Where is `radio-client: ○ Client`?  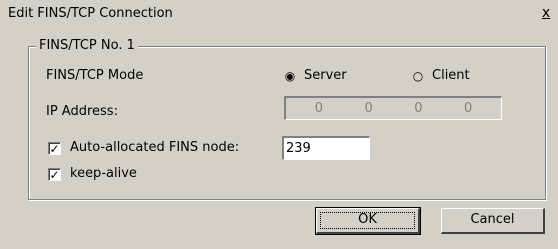 radio-client: ○ Client is located at coordinates (441, 75).